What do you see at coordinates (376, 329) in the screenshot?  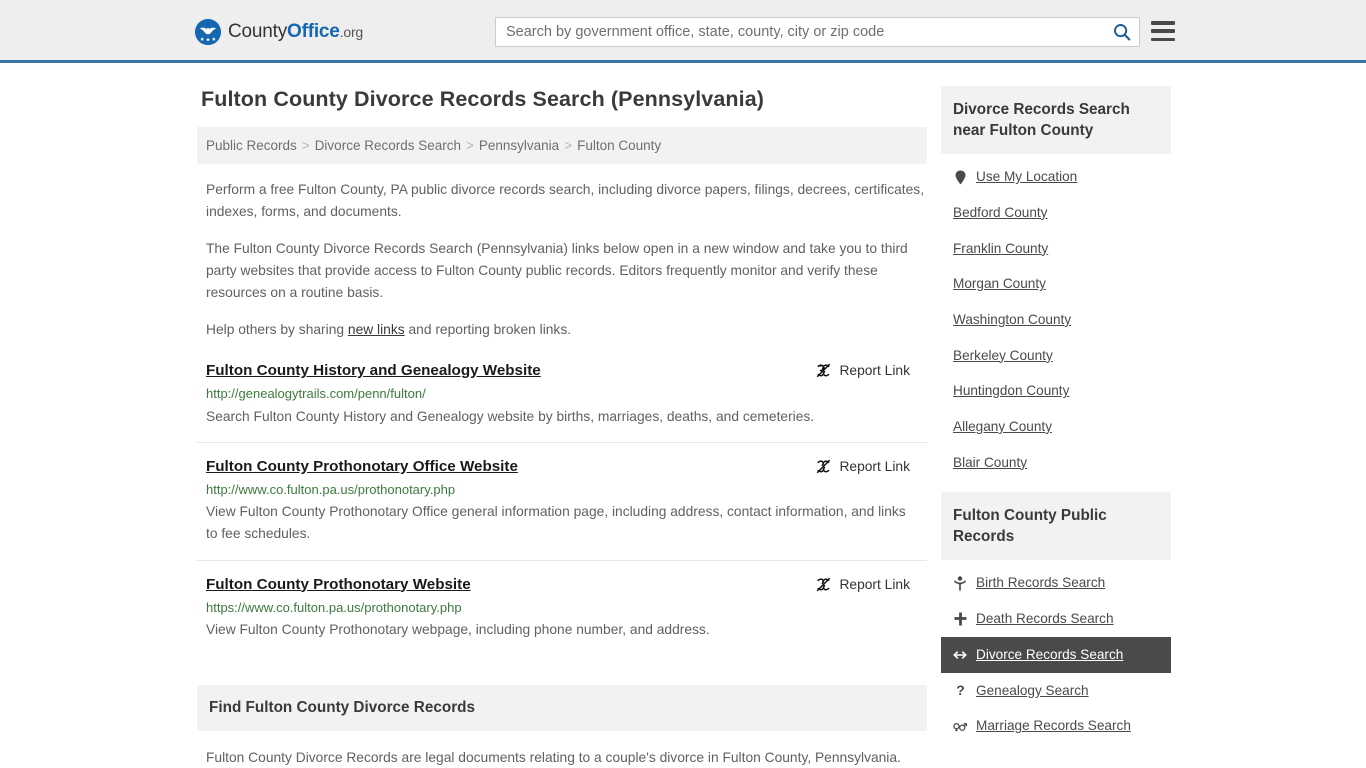 I see `new-links-link: new links` at bounding box center [376, 329].